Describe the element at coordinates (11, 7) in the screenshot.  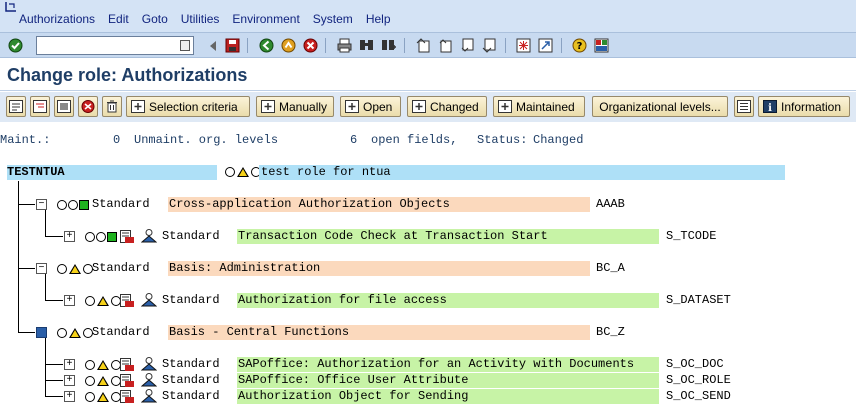
I see `sap-window-icon` at that location.